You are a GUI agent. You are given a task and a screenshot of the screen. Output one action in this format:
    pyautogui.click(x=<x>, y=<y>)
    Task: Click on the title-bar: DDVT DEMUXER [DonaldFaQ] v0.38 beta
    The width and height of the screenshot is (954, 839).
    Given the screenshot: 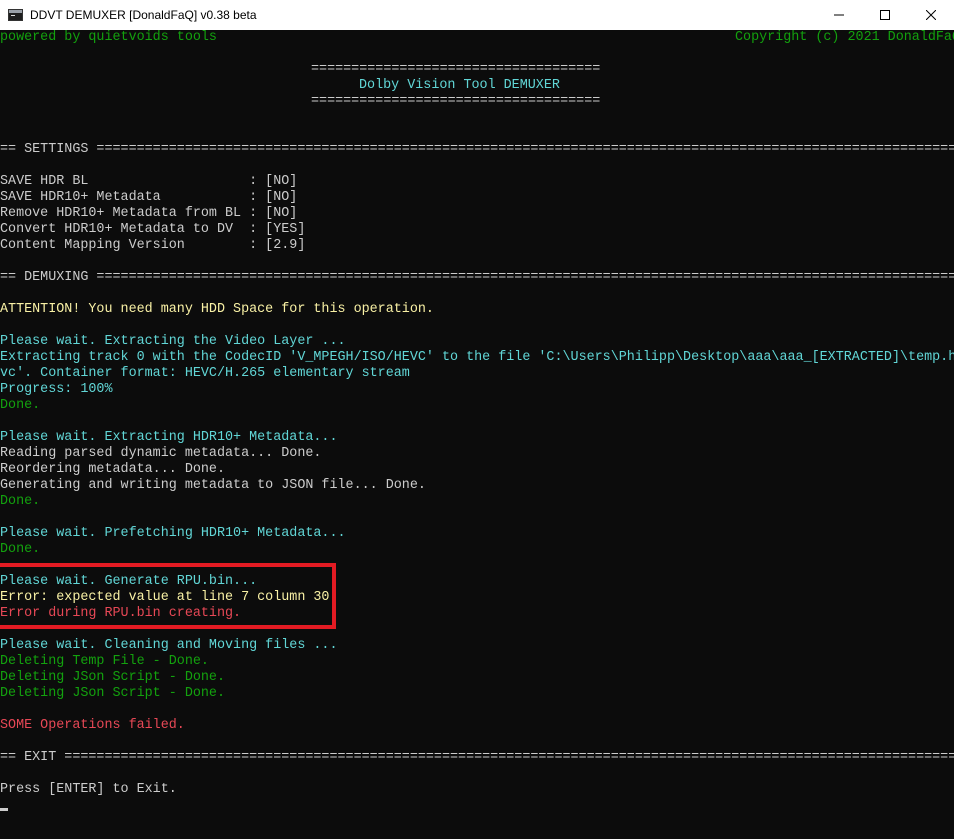 What is the action you would take?
    pyautogui.click(x=477, y=15)
    